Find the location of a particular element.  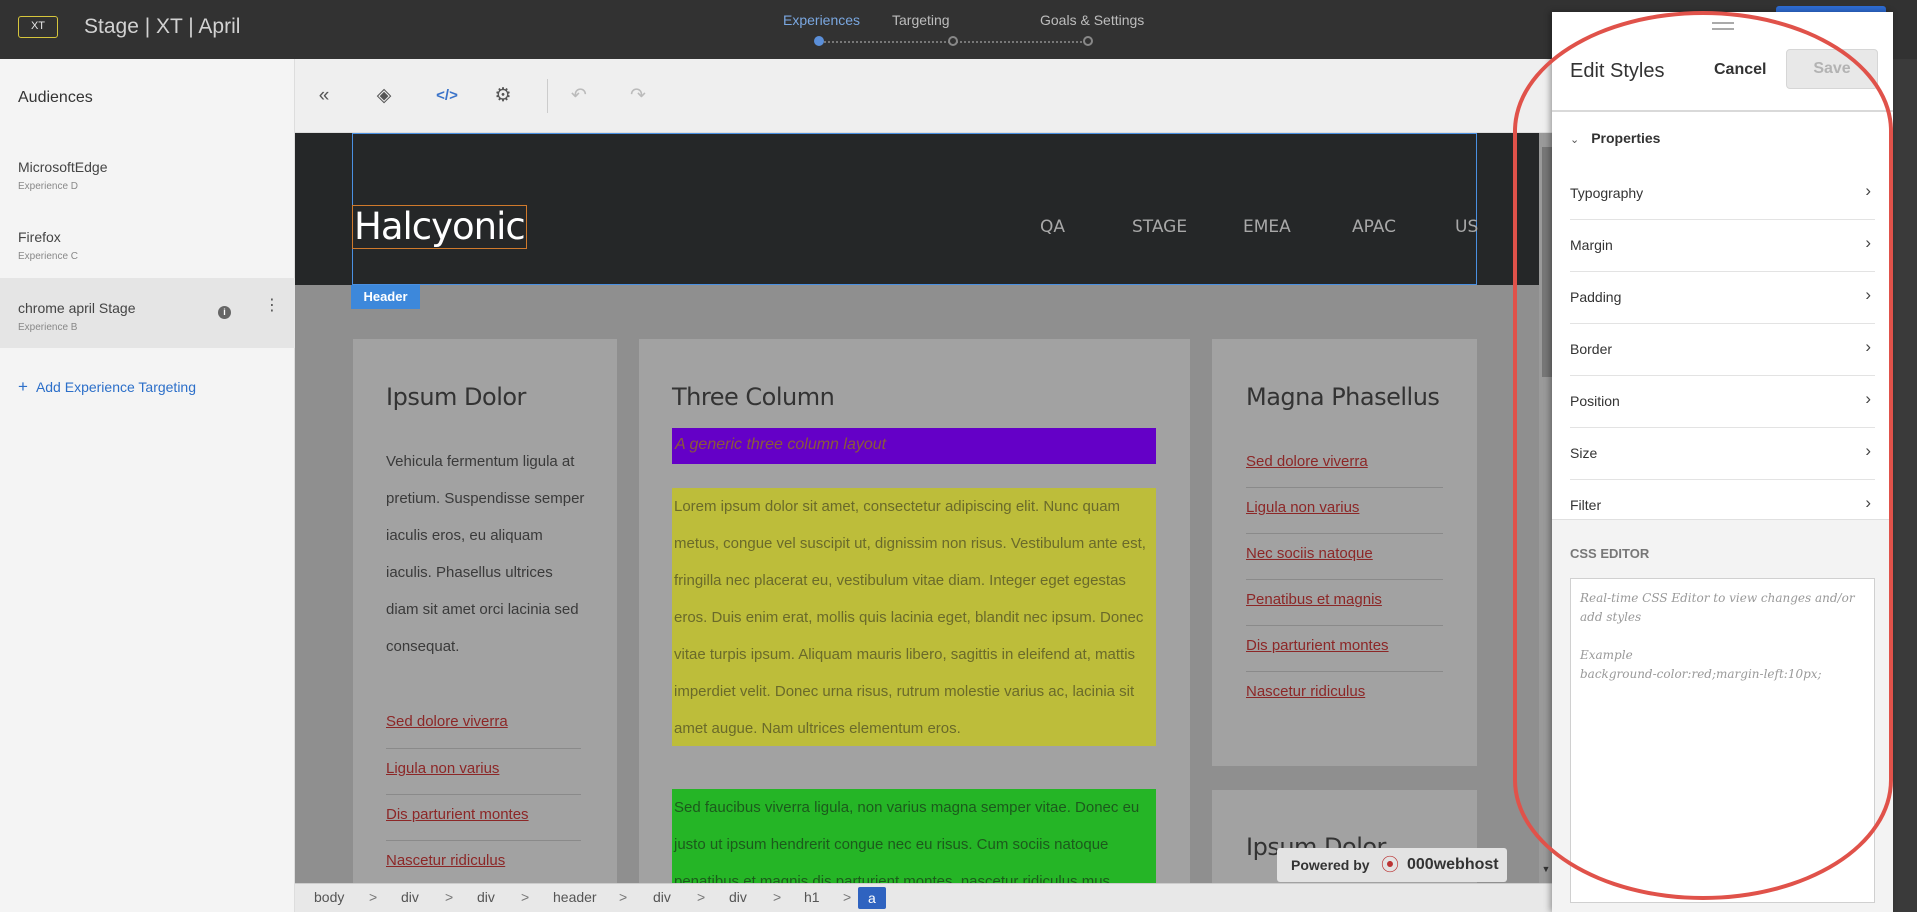

panel-title: Edit Styles is located at coordinates (1617, 71).